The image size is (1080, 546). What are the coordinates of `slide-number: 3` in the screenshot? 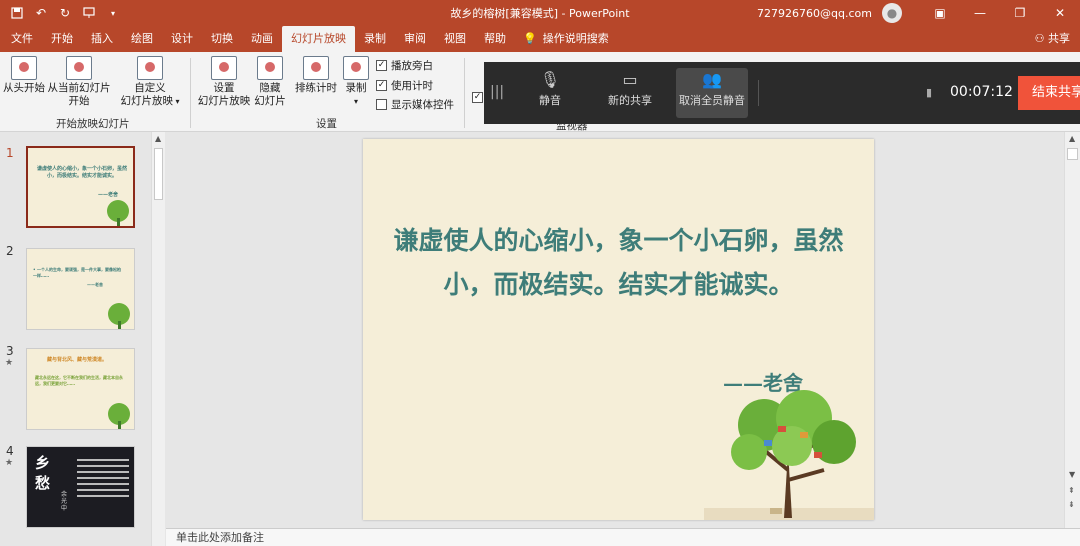 It's located at (10, 351).